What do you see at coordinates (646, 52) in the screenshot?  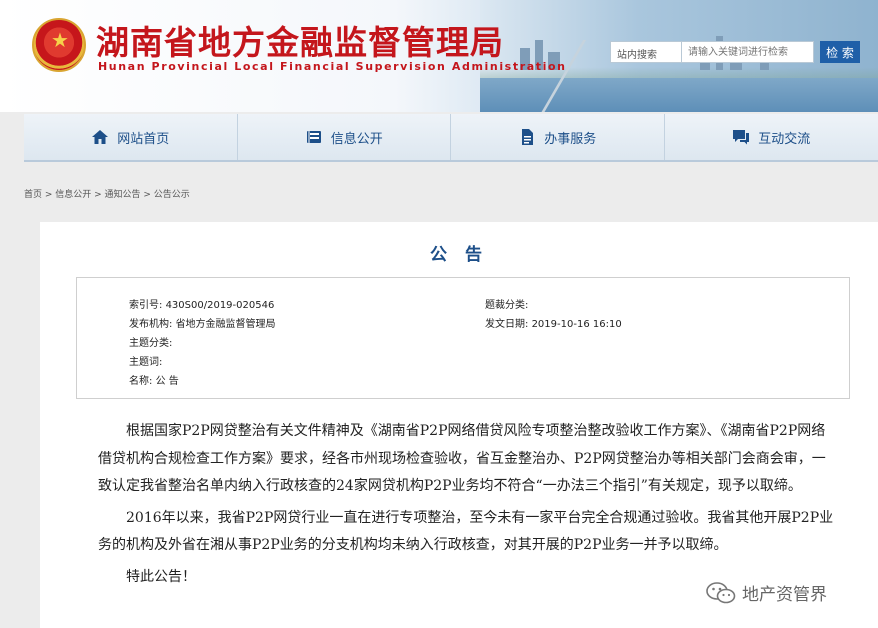 I see `search-scope-select: 站内搜索` at bounding box center [646, 52].